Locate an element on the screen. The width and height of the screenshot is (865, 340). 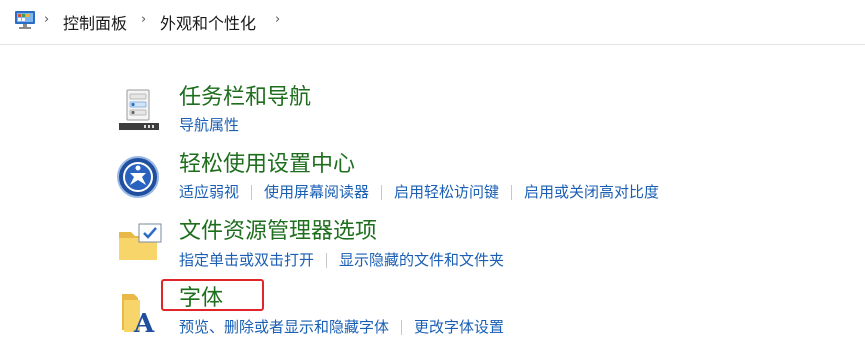
high-contrast-link: 启用或关闭高对比度 is located at coordinates (591, 192).